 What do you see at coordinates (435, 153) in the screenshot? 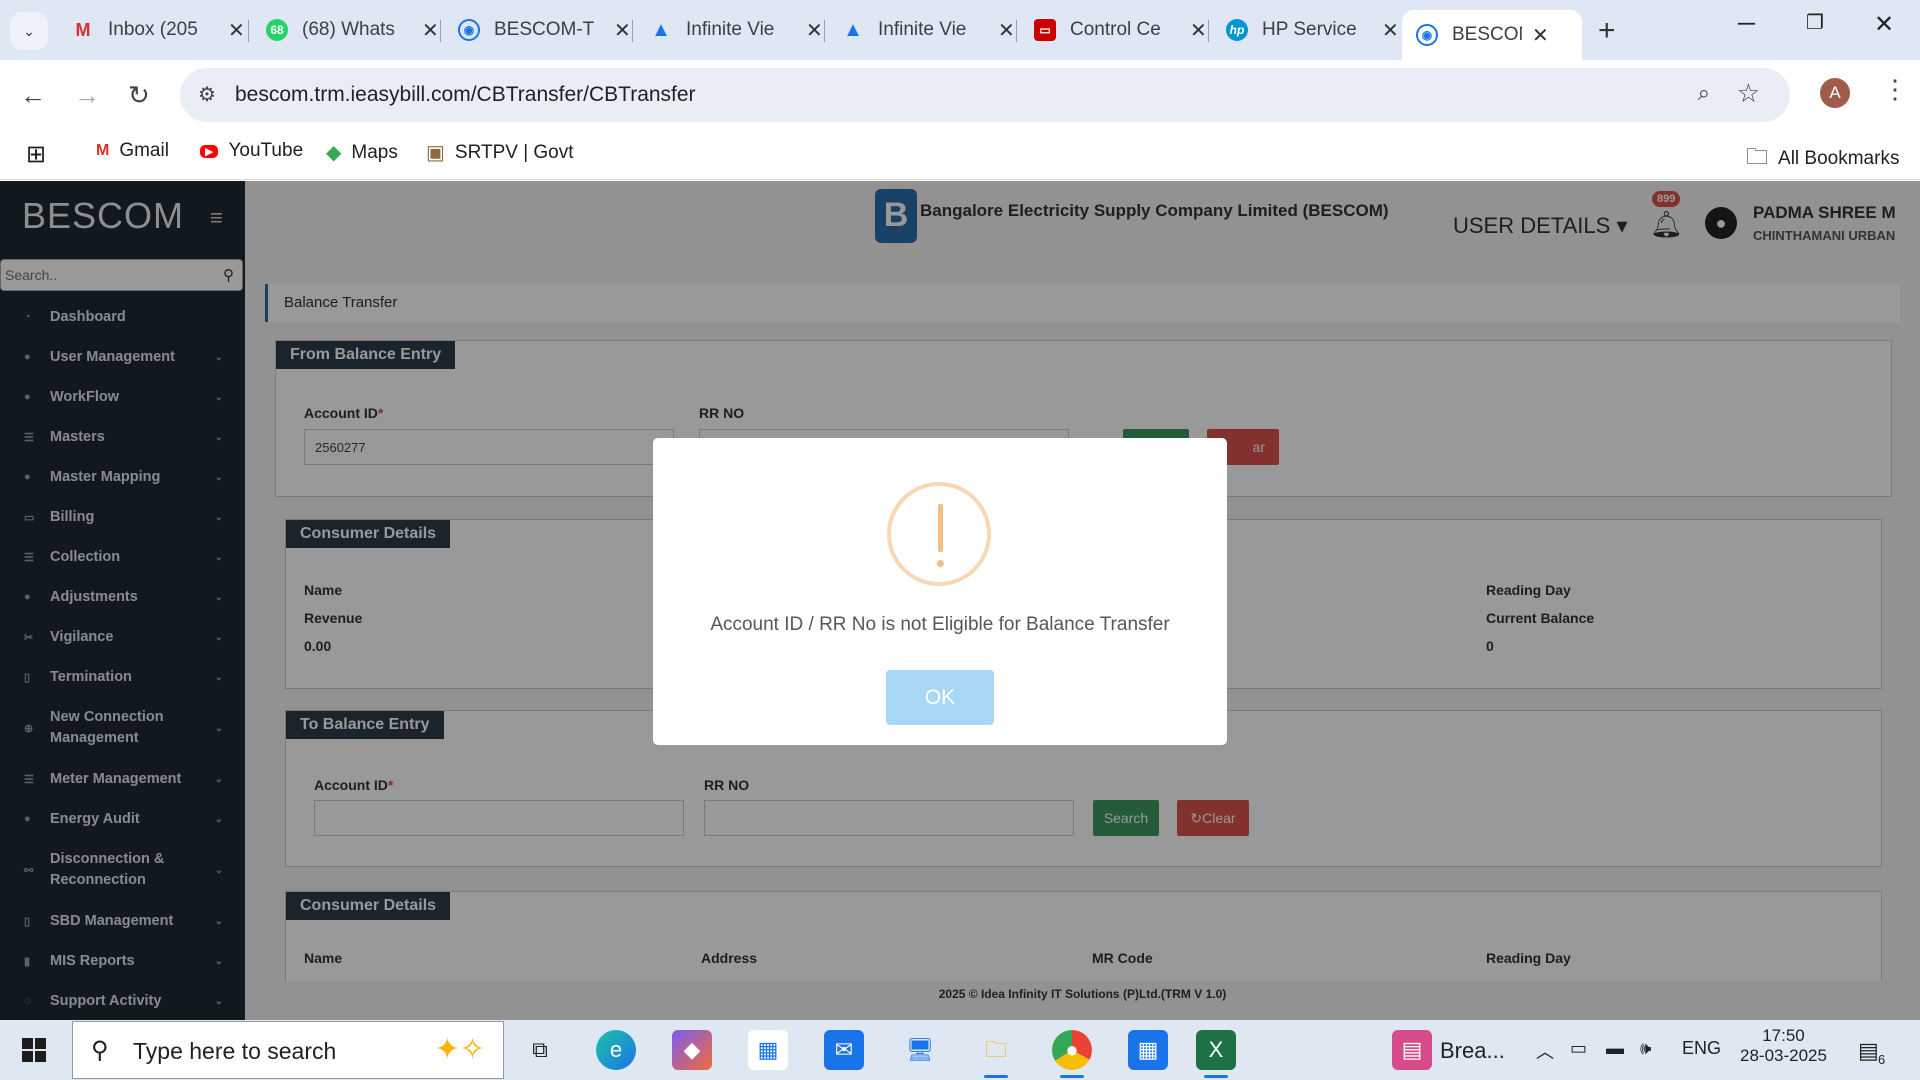
I see `srtpv-icon: ▣` at bounding box center [435, 153].